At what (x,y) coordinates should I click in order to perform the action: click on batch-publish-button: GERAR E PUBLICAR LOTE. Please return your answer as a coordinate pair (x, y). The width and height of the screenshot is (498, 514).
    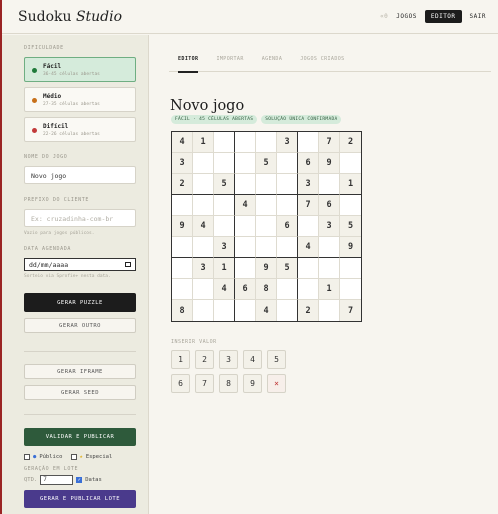
    Looking at the image, I should click on (80, 499).